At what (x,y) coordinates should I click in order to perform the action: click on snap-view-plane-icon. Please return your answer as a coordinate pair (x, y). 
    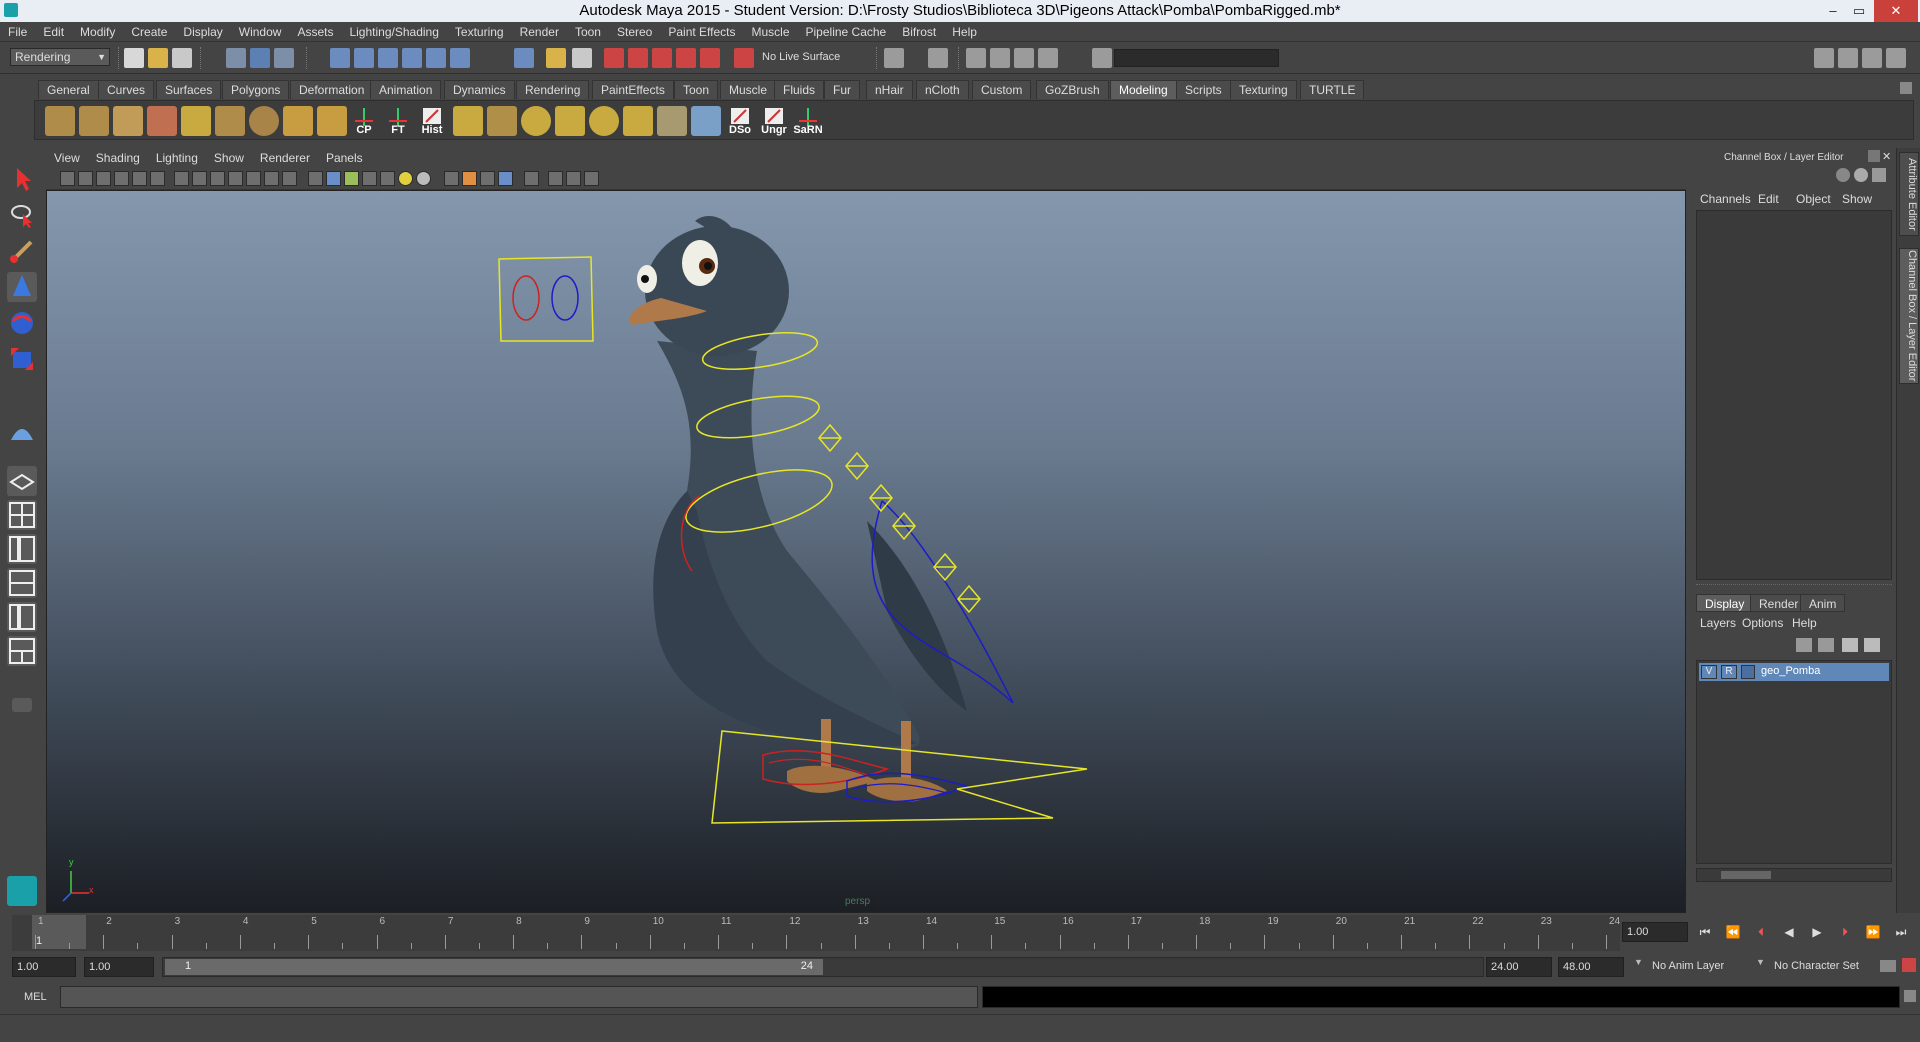
    Looking at the image, I should click on (412, 58).